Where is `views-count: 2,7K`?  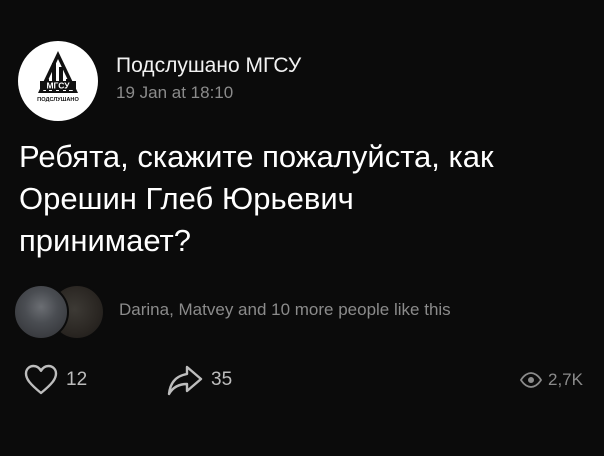 views-count: 2,7K is located at coordinates (565, 379).